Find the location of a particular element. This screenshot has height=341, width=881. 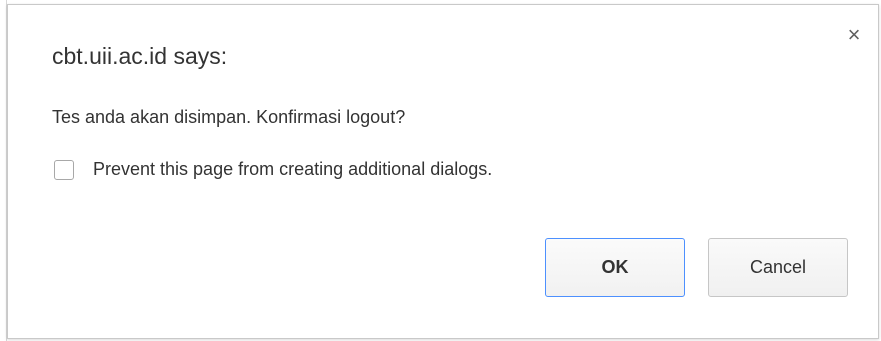

dialog-title: cbt.uii.ac.id says: is located at coordinates (140, 56).